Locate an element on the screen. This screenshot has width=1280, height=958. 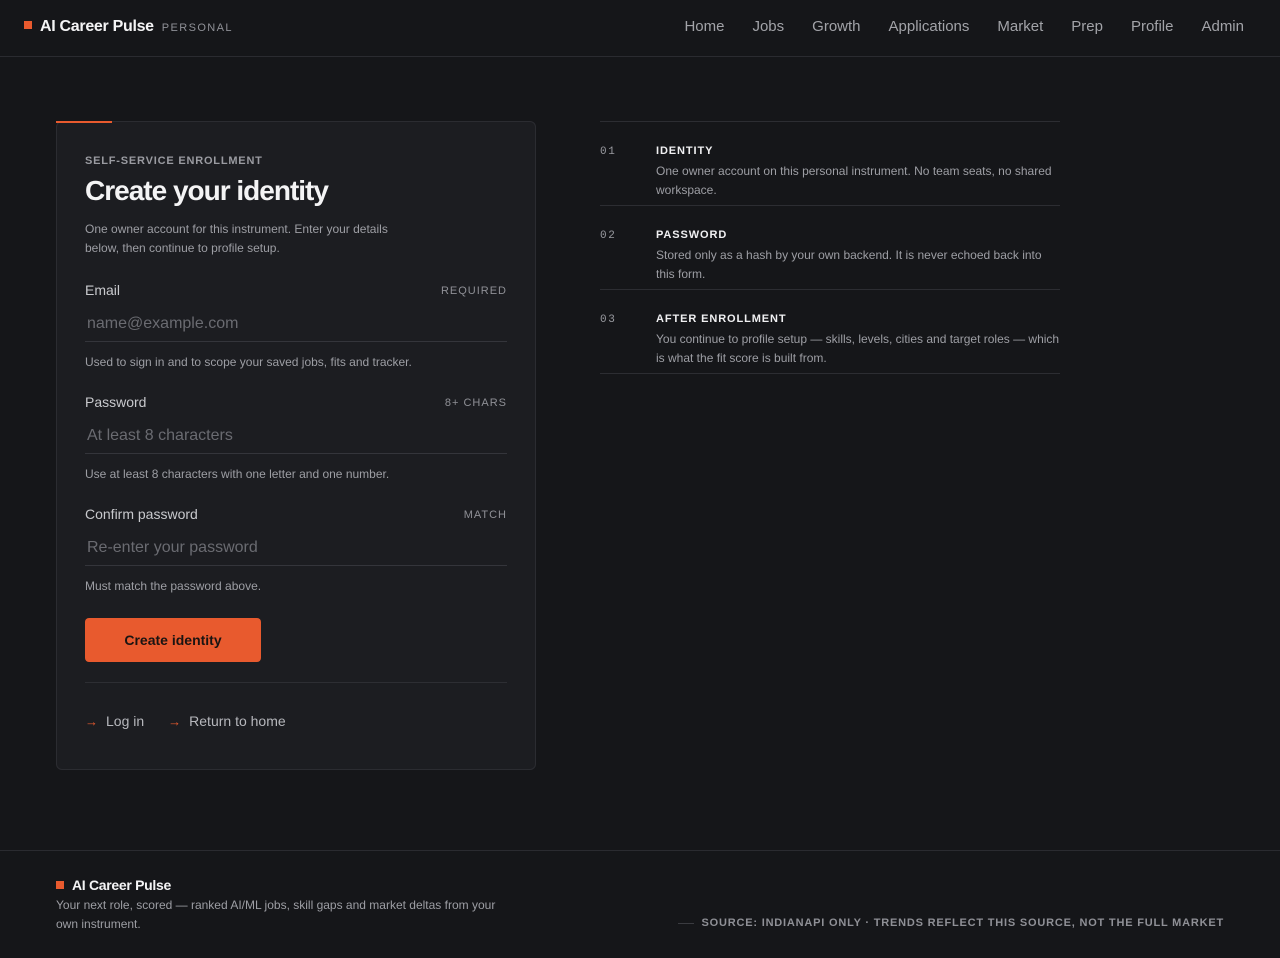
return-home-link: → Return to home is located at coordinates (227, 721).